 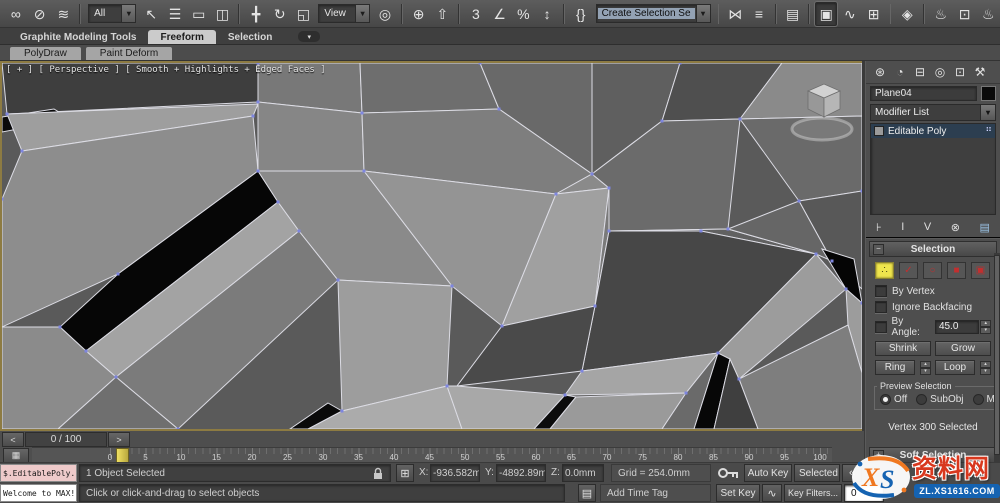 I want to click on modify-tab: ◔, so click(x=900, y=72).